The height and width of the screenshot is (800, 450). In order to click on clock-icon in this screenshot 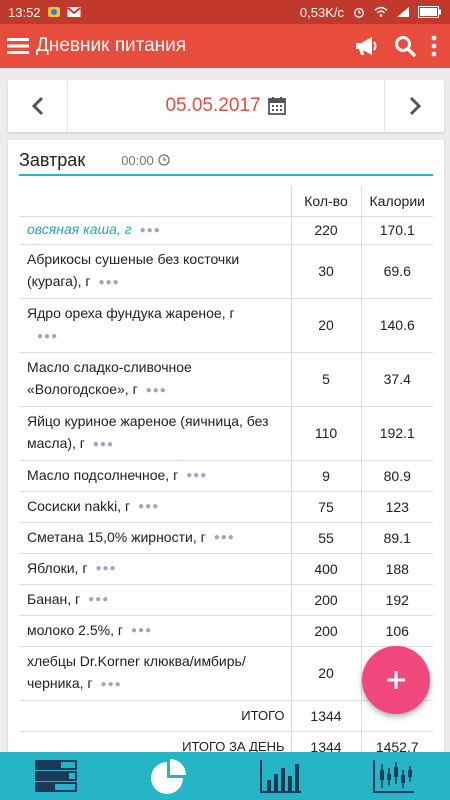, I will do `click(164, 160)`.